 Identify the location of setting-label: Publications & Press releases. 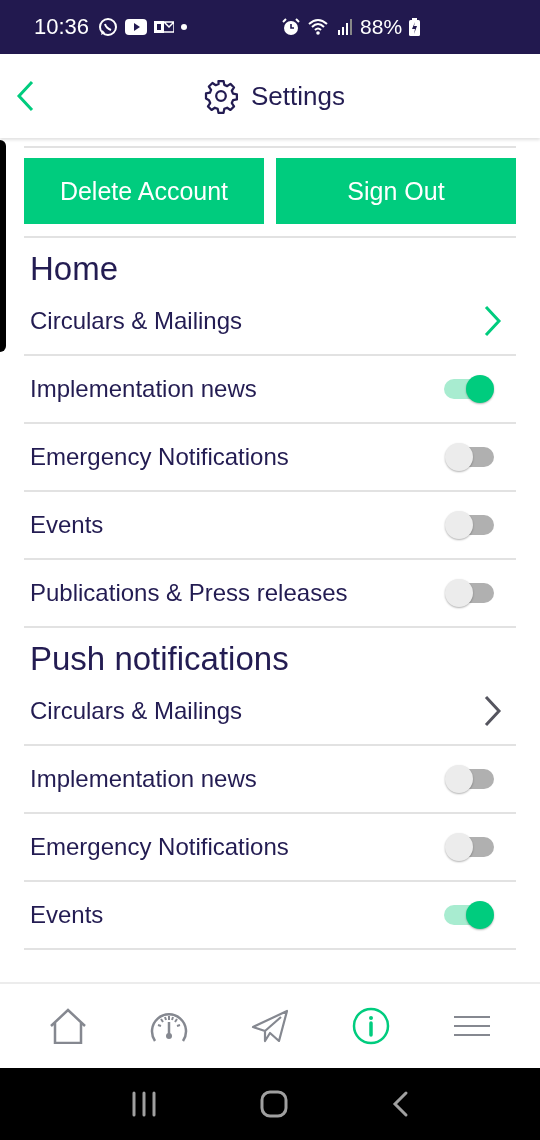
(189, 593).